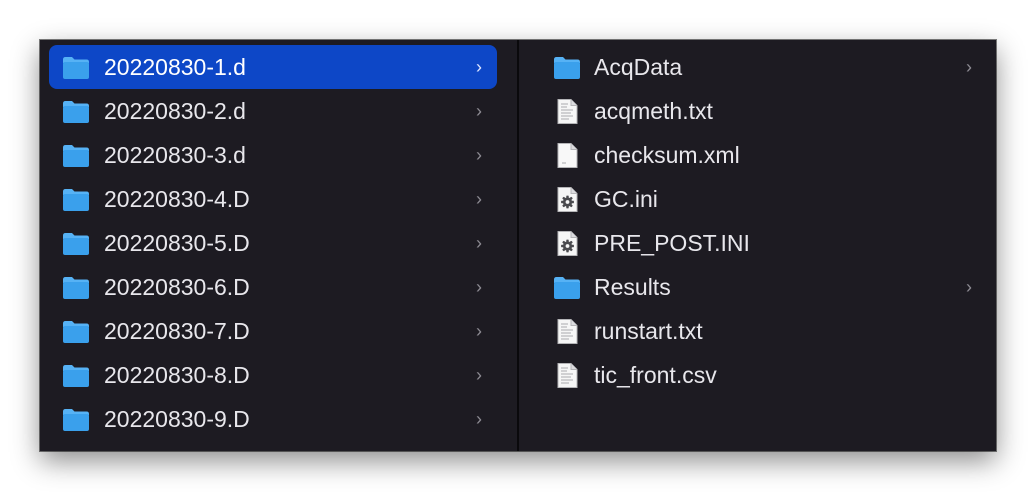 Image resolution: width=1036 pixels, height=492 pixels. What do you see at coordinates (175, 67) in the screenshot?
I see `folder-name: 20220830-1.d` at bounding box center [175, 67].